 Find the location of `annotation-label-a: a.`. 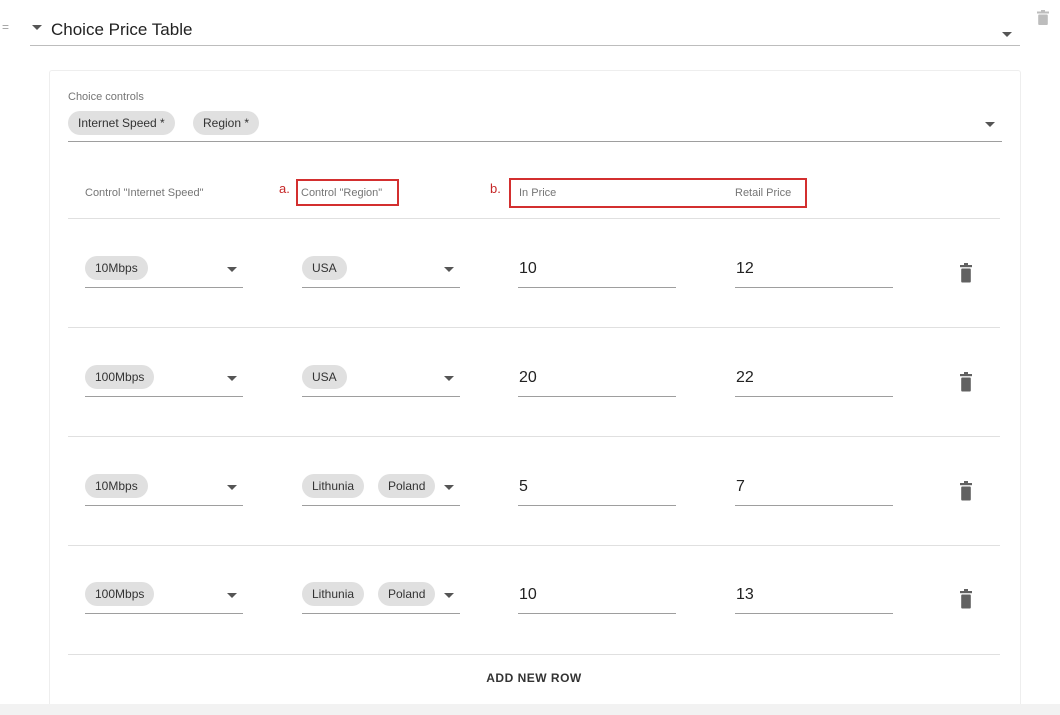

annotation-label-a: a. is located at coordinates (284, 188).